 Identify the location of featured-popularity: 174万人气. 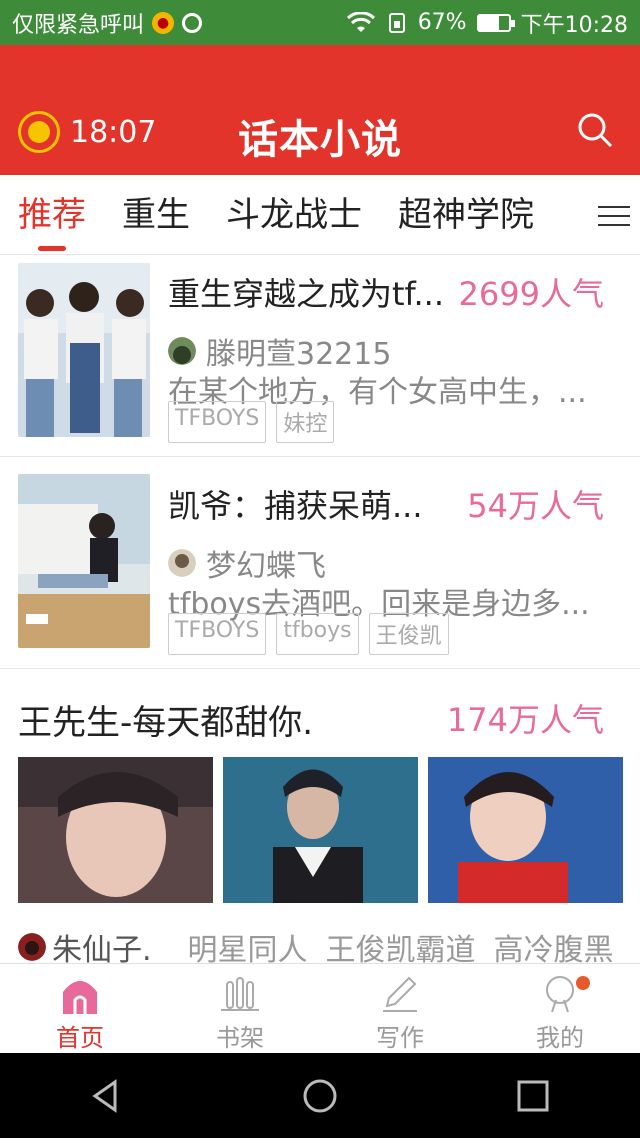
(525, 720).